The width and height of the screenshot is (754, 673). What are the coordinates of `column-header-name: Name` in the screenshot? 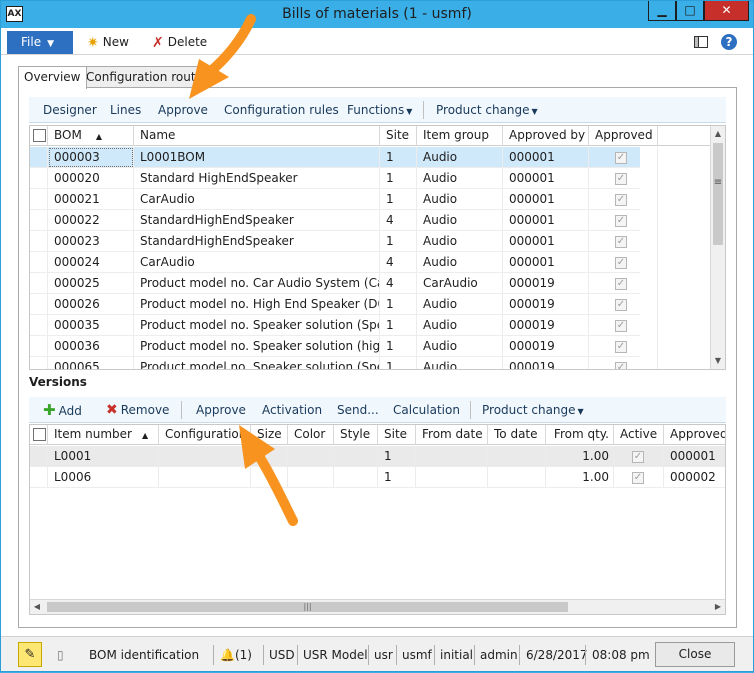 It's located at (257, 136).